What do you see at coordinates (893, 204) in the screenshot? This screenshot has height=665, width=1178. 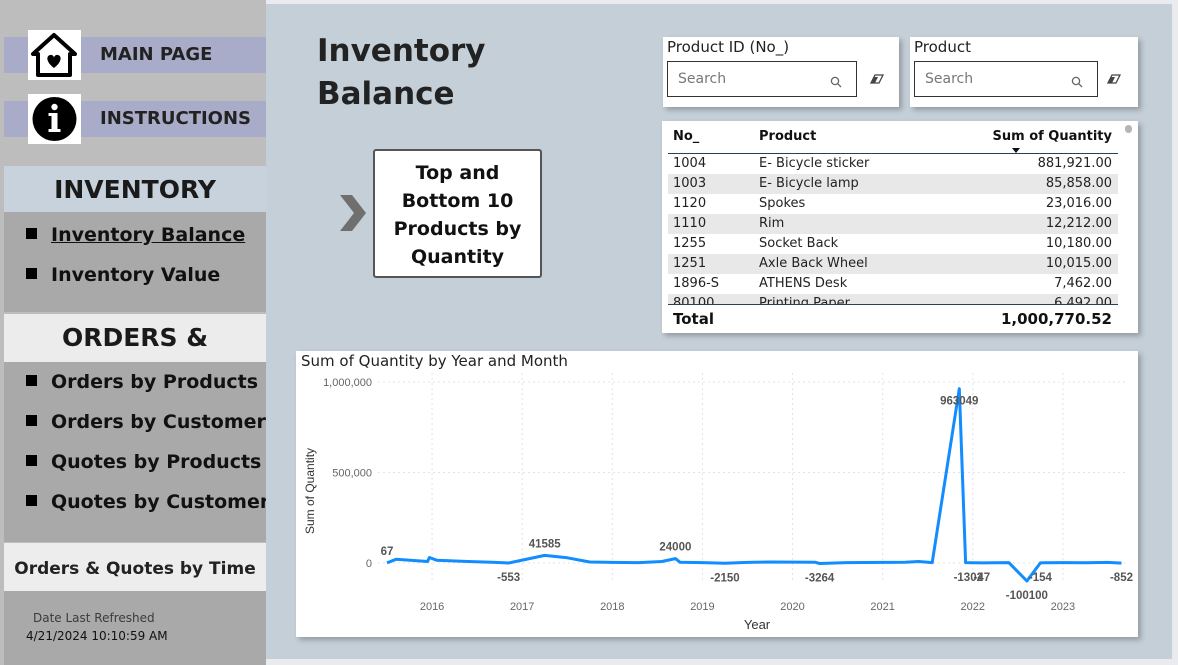 I see `table-row: 1120 Spokes 23,016.00` at bounding box center [893, 204].